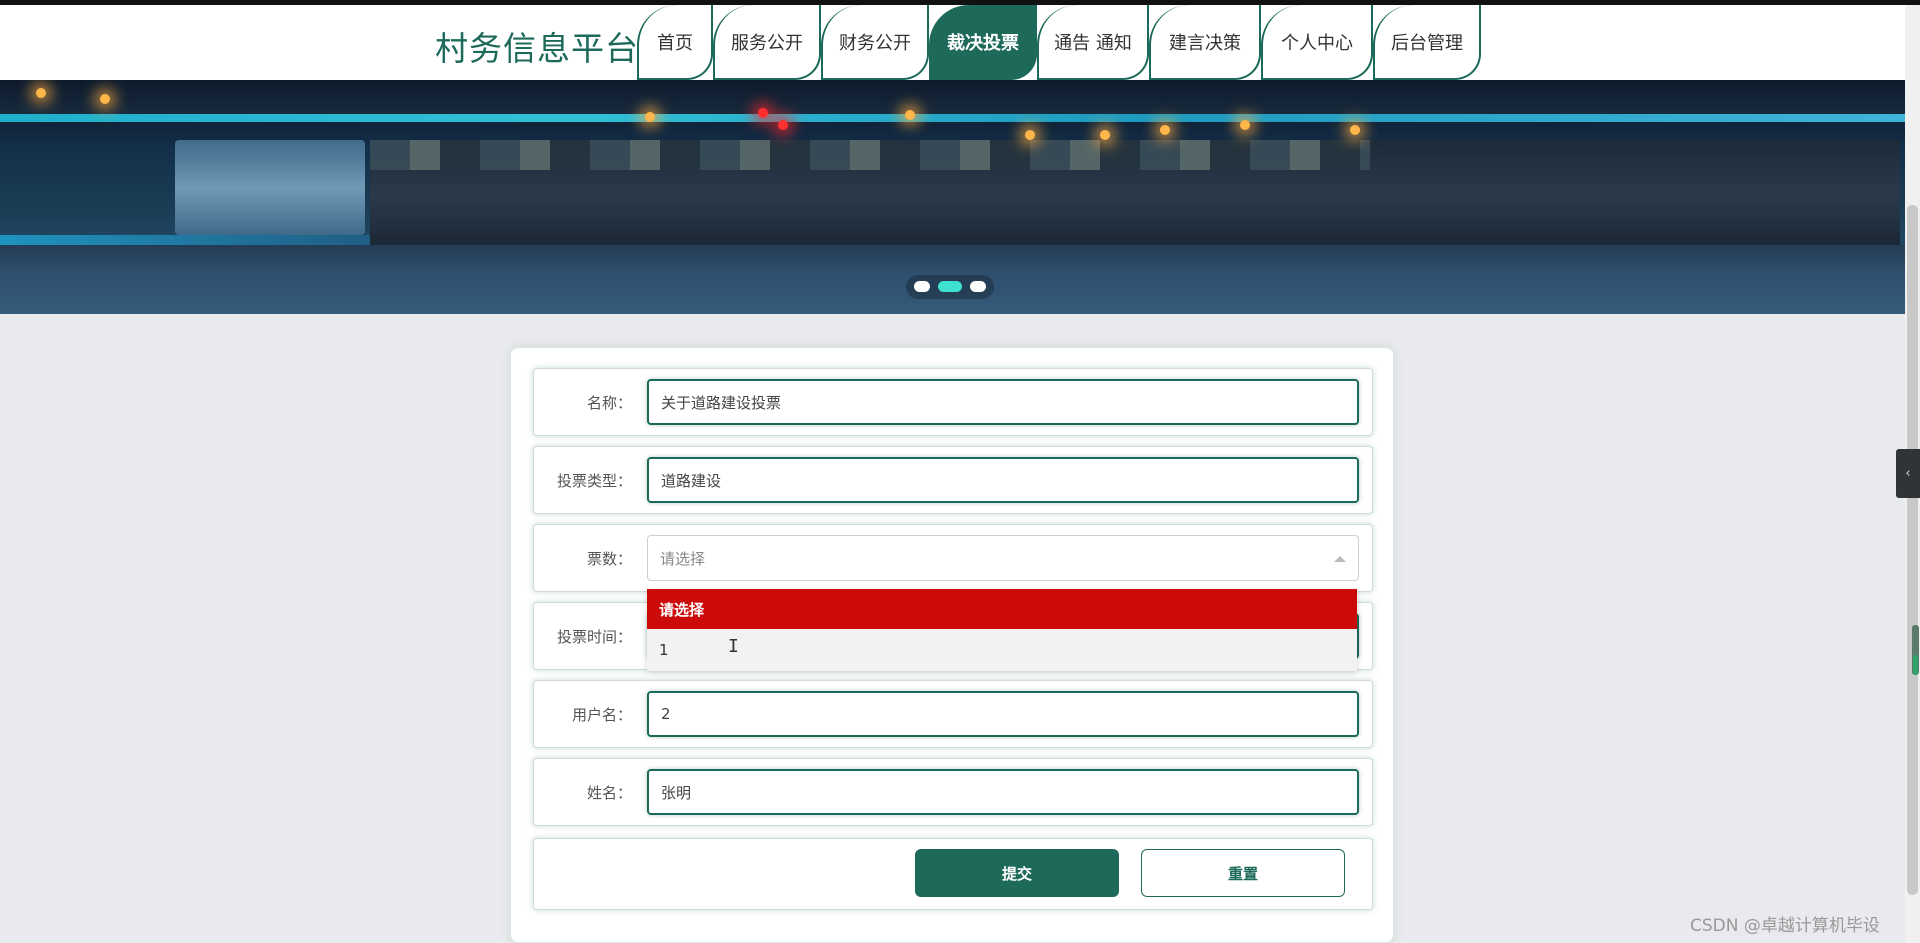 The image size is (1920, 943). I want to click on vote-type-label: 投票类型：, so click(594, 480).